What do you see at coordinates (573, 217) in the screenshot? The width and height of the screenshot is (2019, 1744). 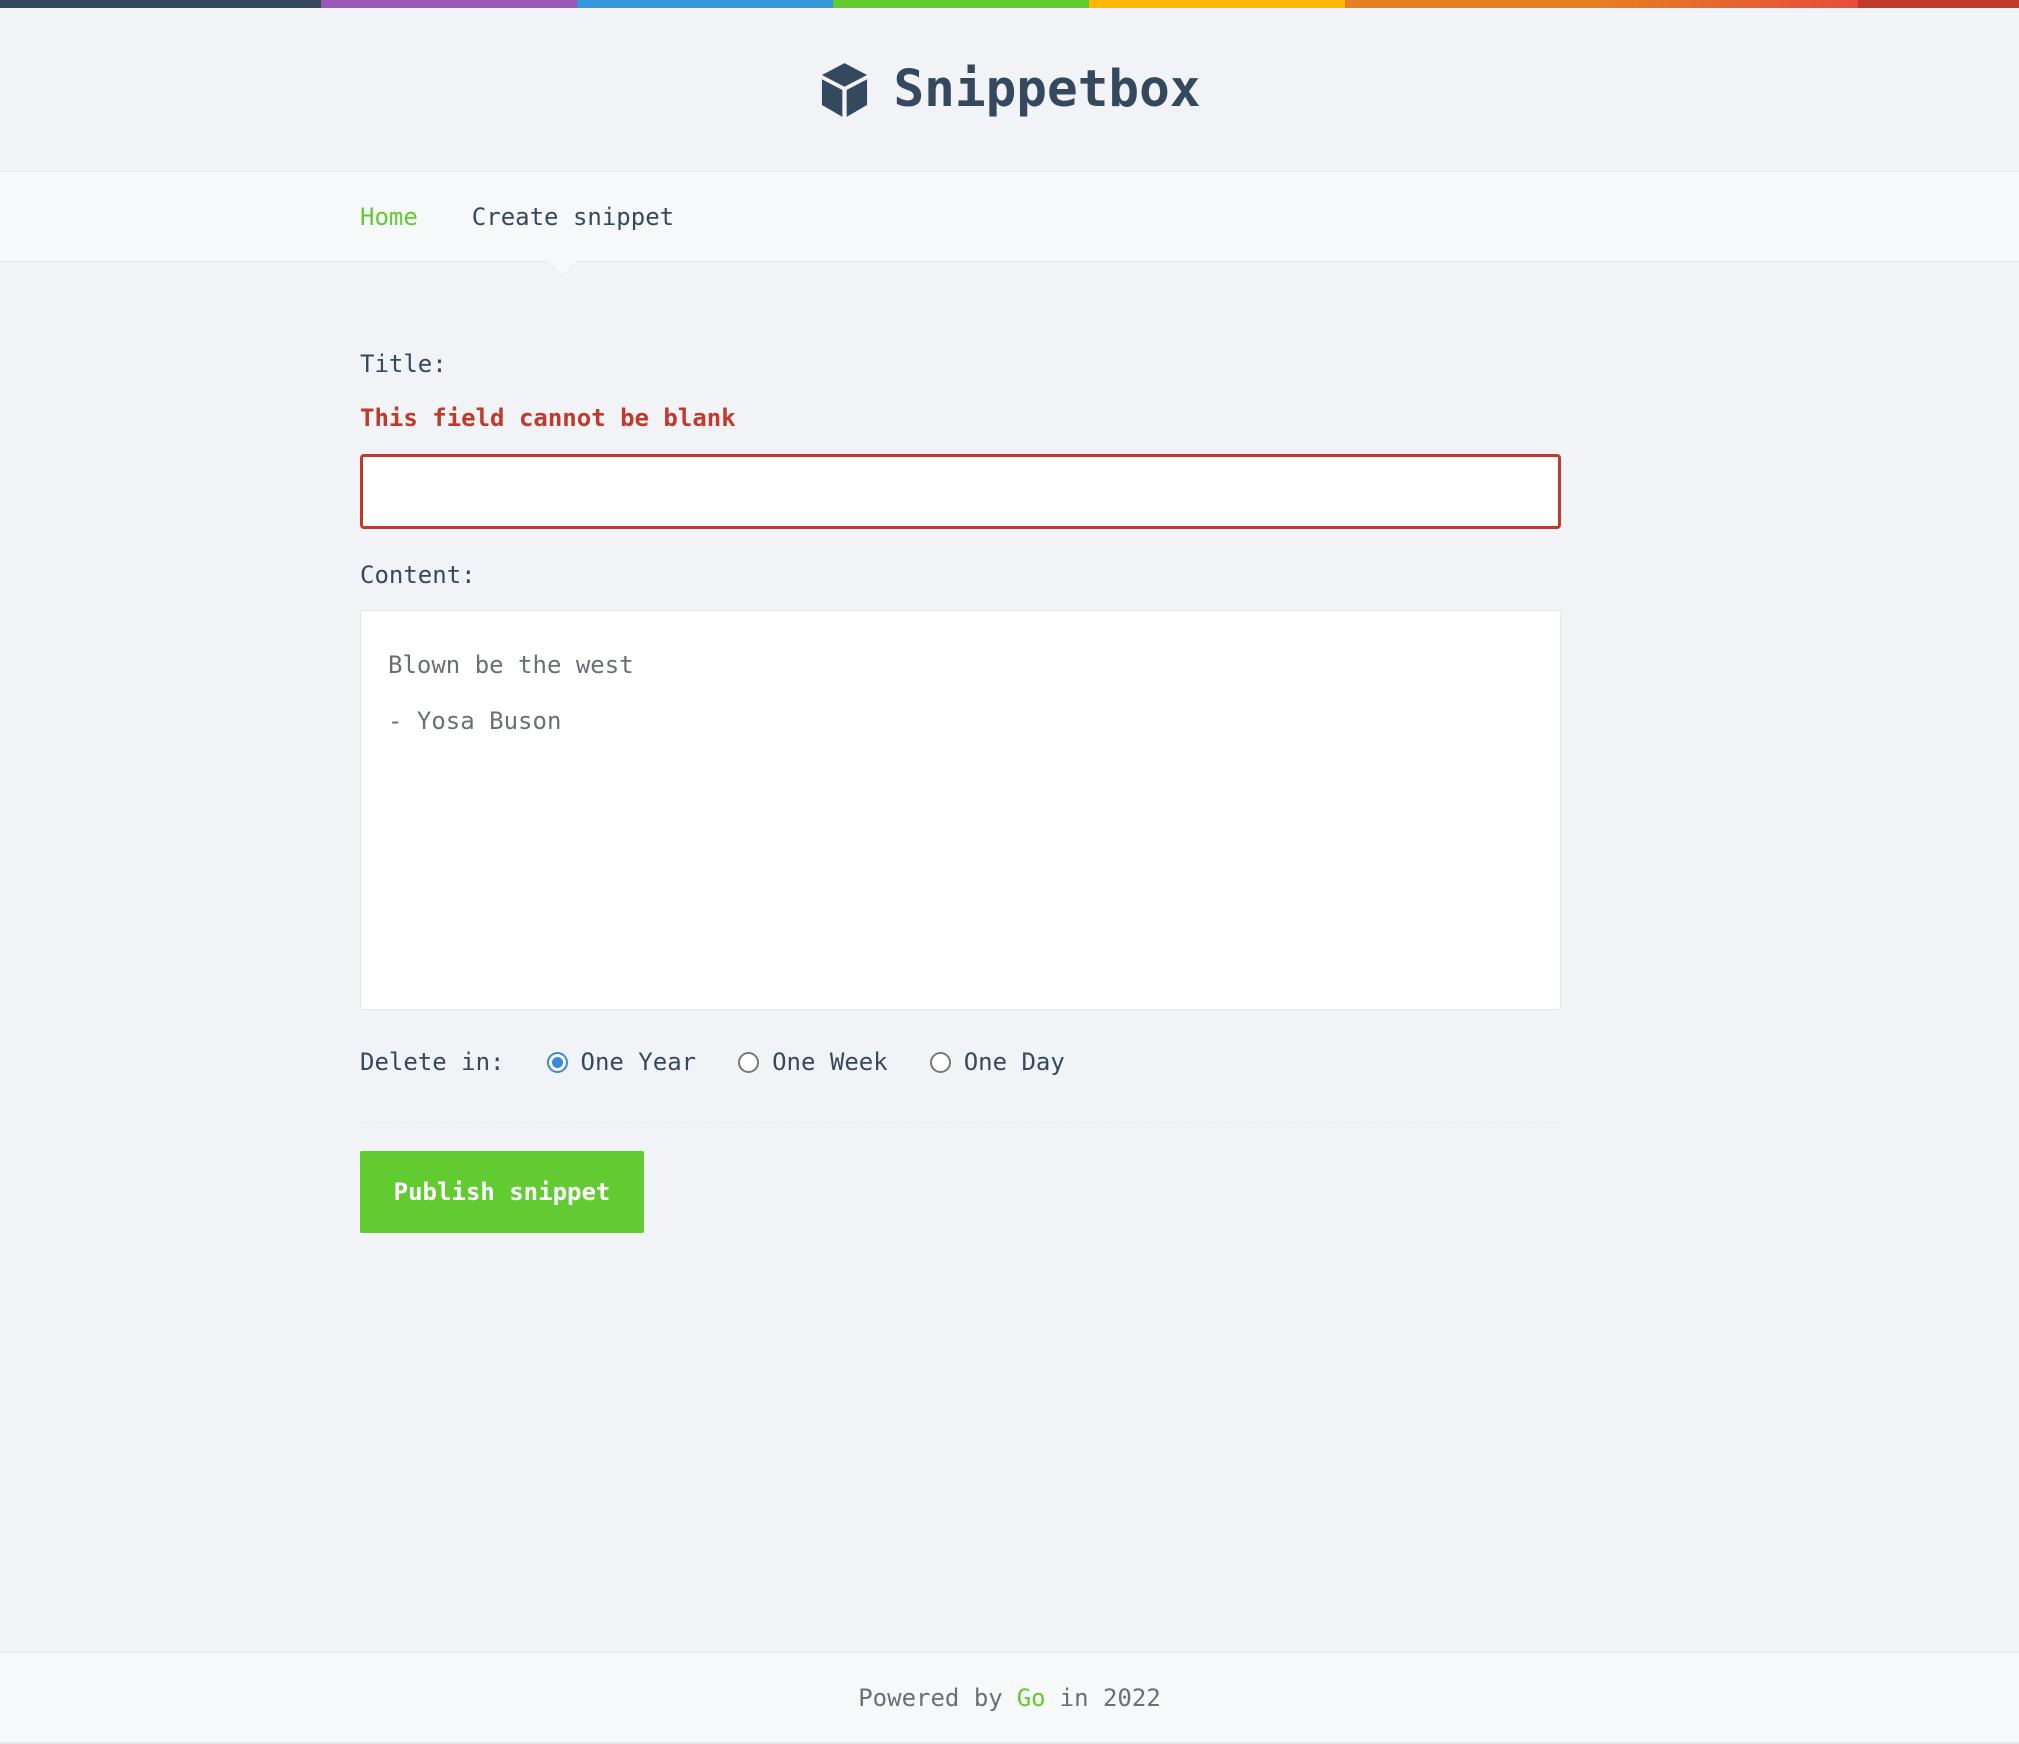 I see `nav-create-snippet-link: Create snippet` at bounding box center [573, 217].